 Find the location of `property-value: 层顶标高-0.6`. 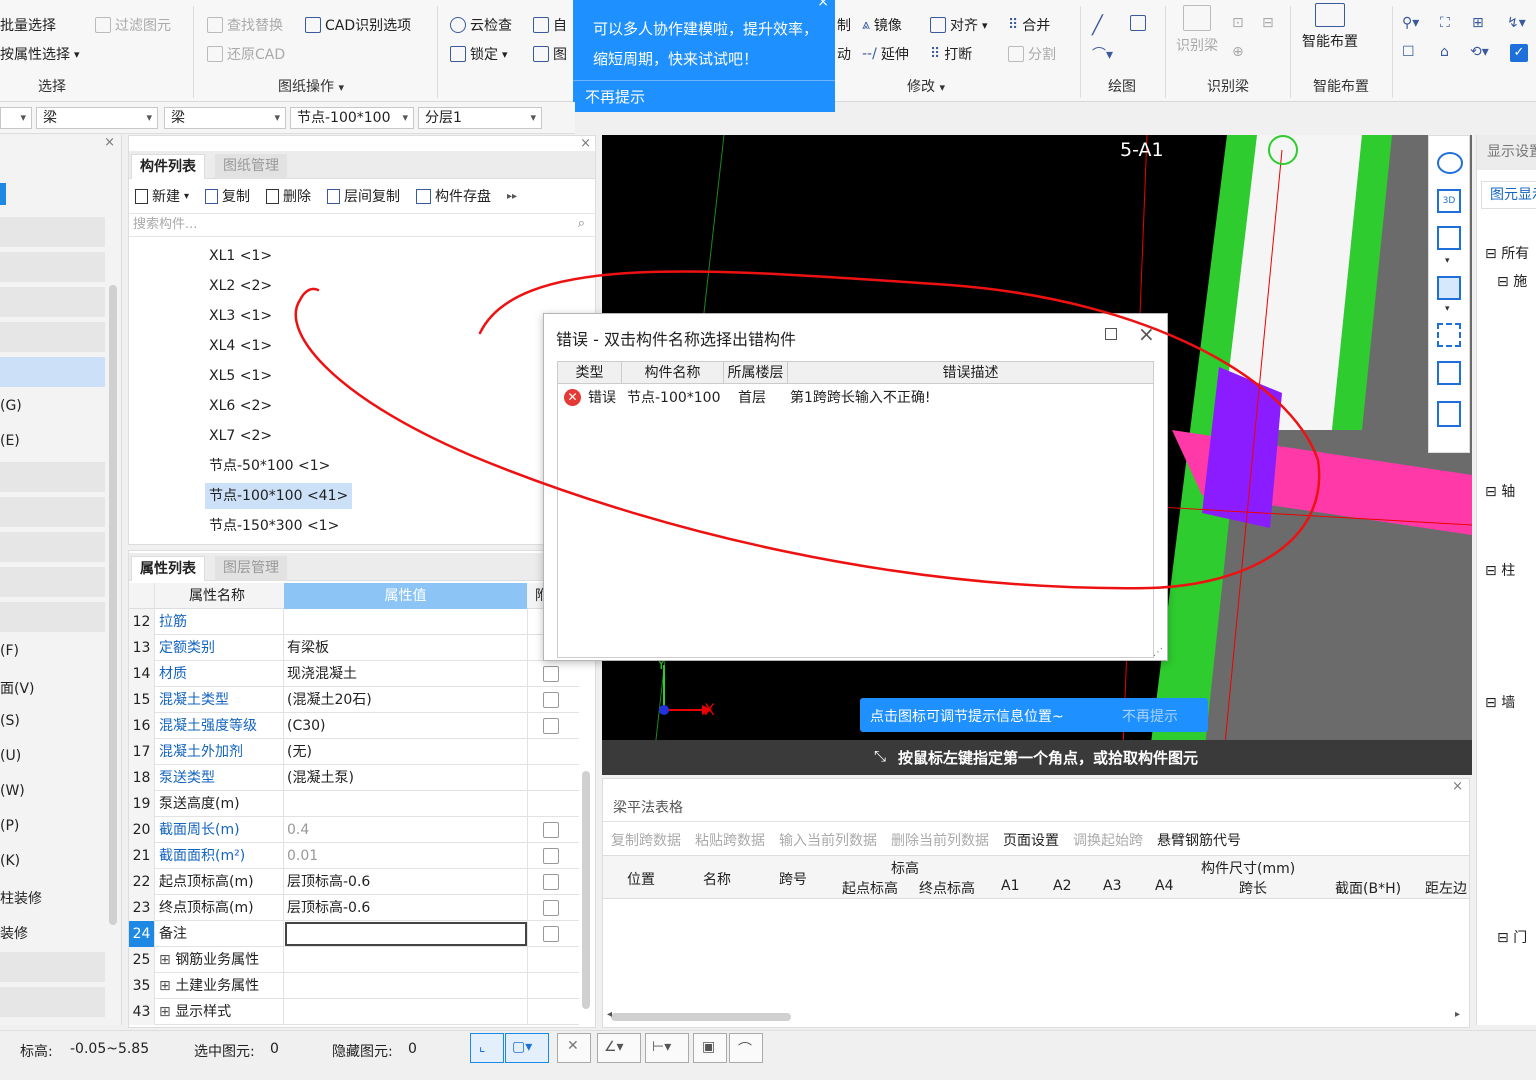

property-value: 层顶标高-0.6 is located at coordinates (328, 882).